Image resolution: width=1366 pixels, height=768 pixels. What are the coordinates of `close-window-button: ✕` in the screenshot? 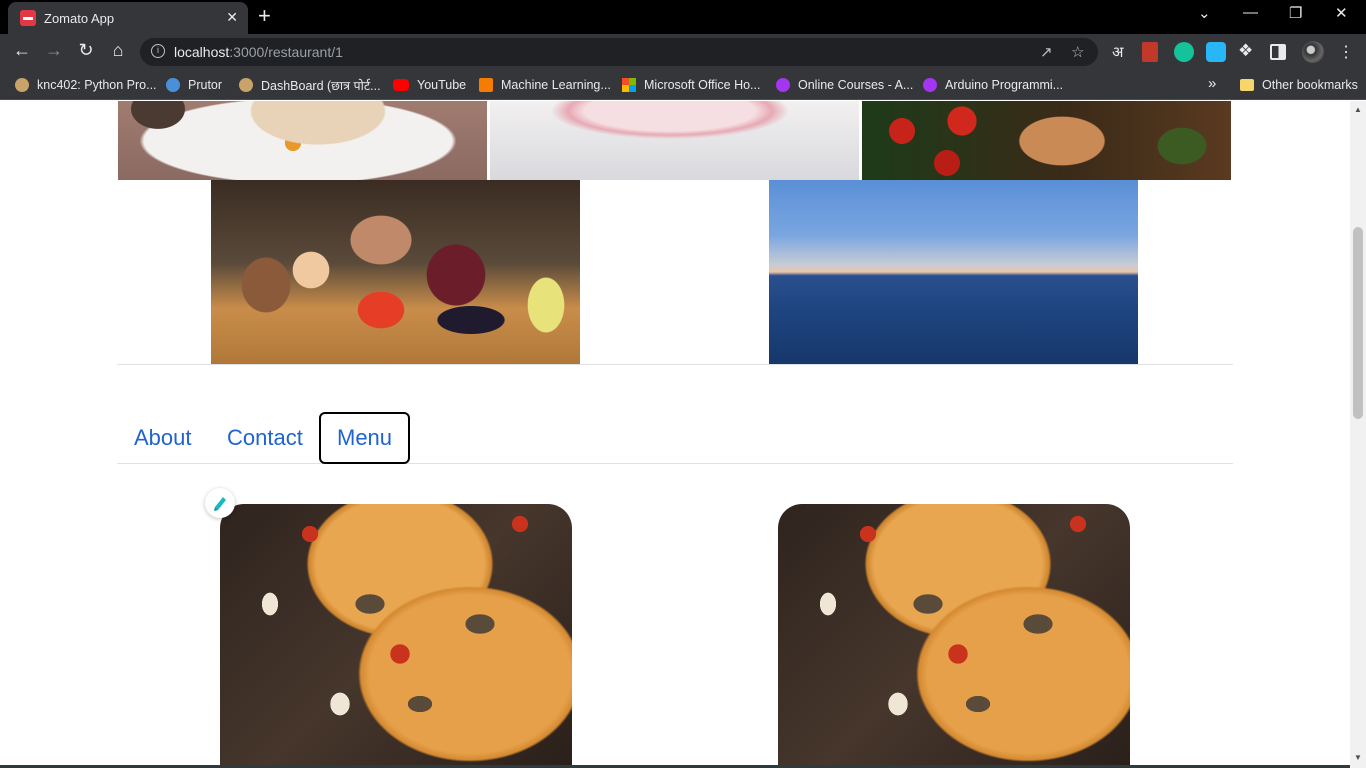 It's located at (1341, 13).